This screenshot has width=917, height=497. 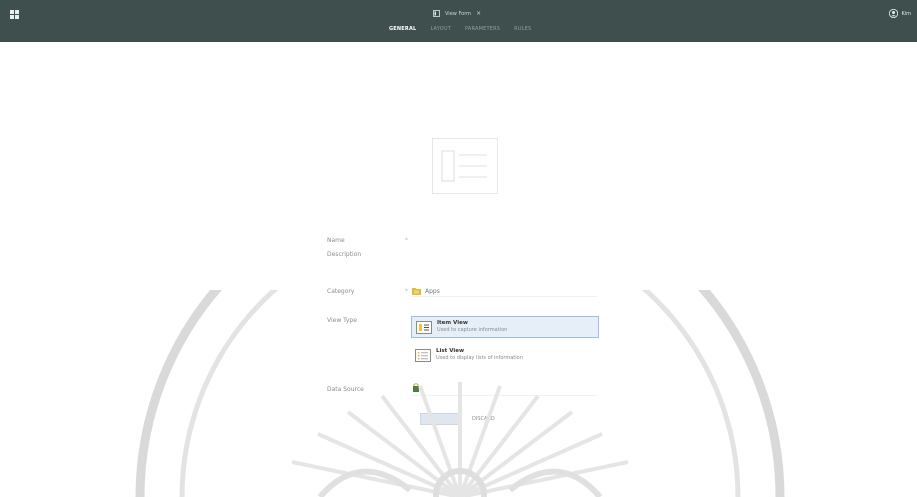 What do you see at coordinates (900, 13) in the screenshot?
I see `user-menu: Kim` at bounding box center [900, 13].